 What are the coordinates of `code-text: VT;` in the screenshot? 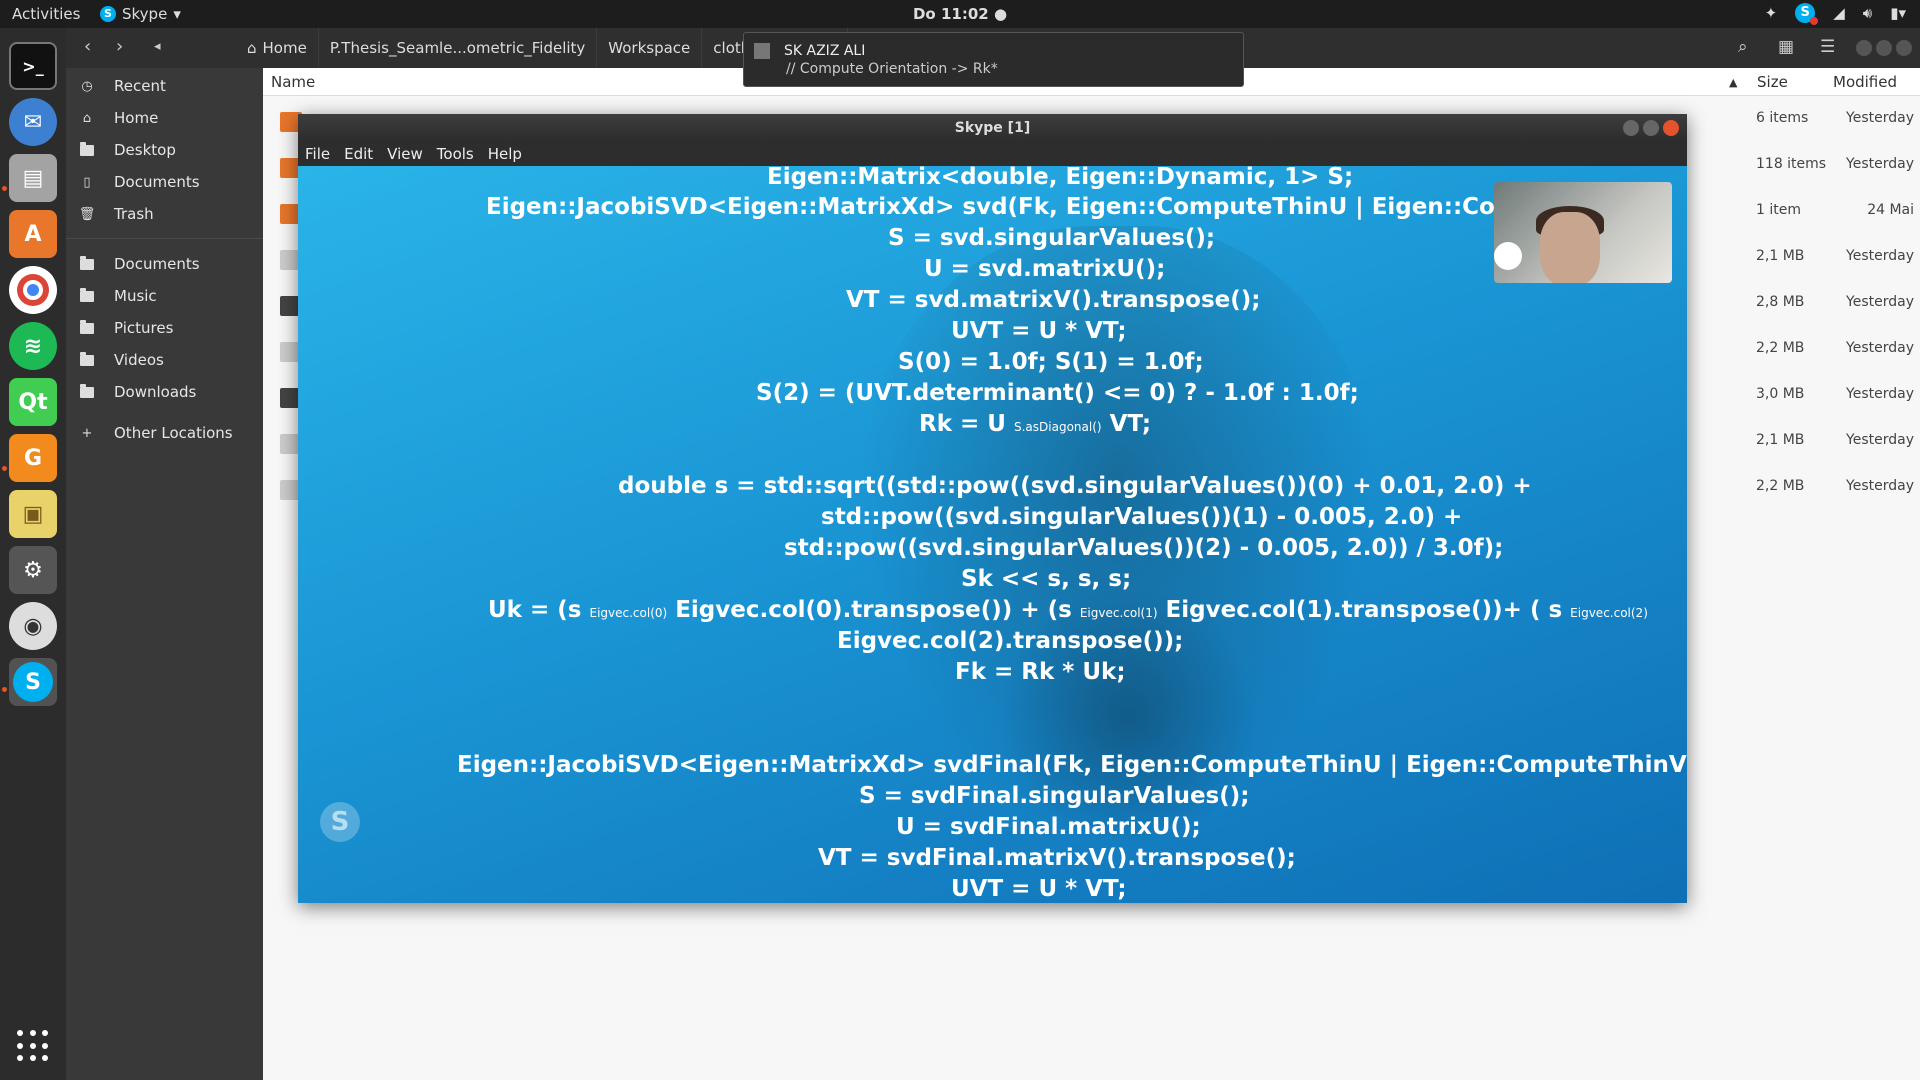 It's located at (1130, 424).